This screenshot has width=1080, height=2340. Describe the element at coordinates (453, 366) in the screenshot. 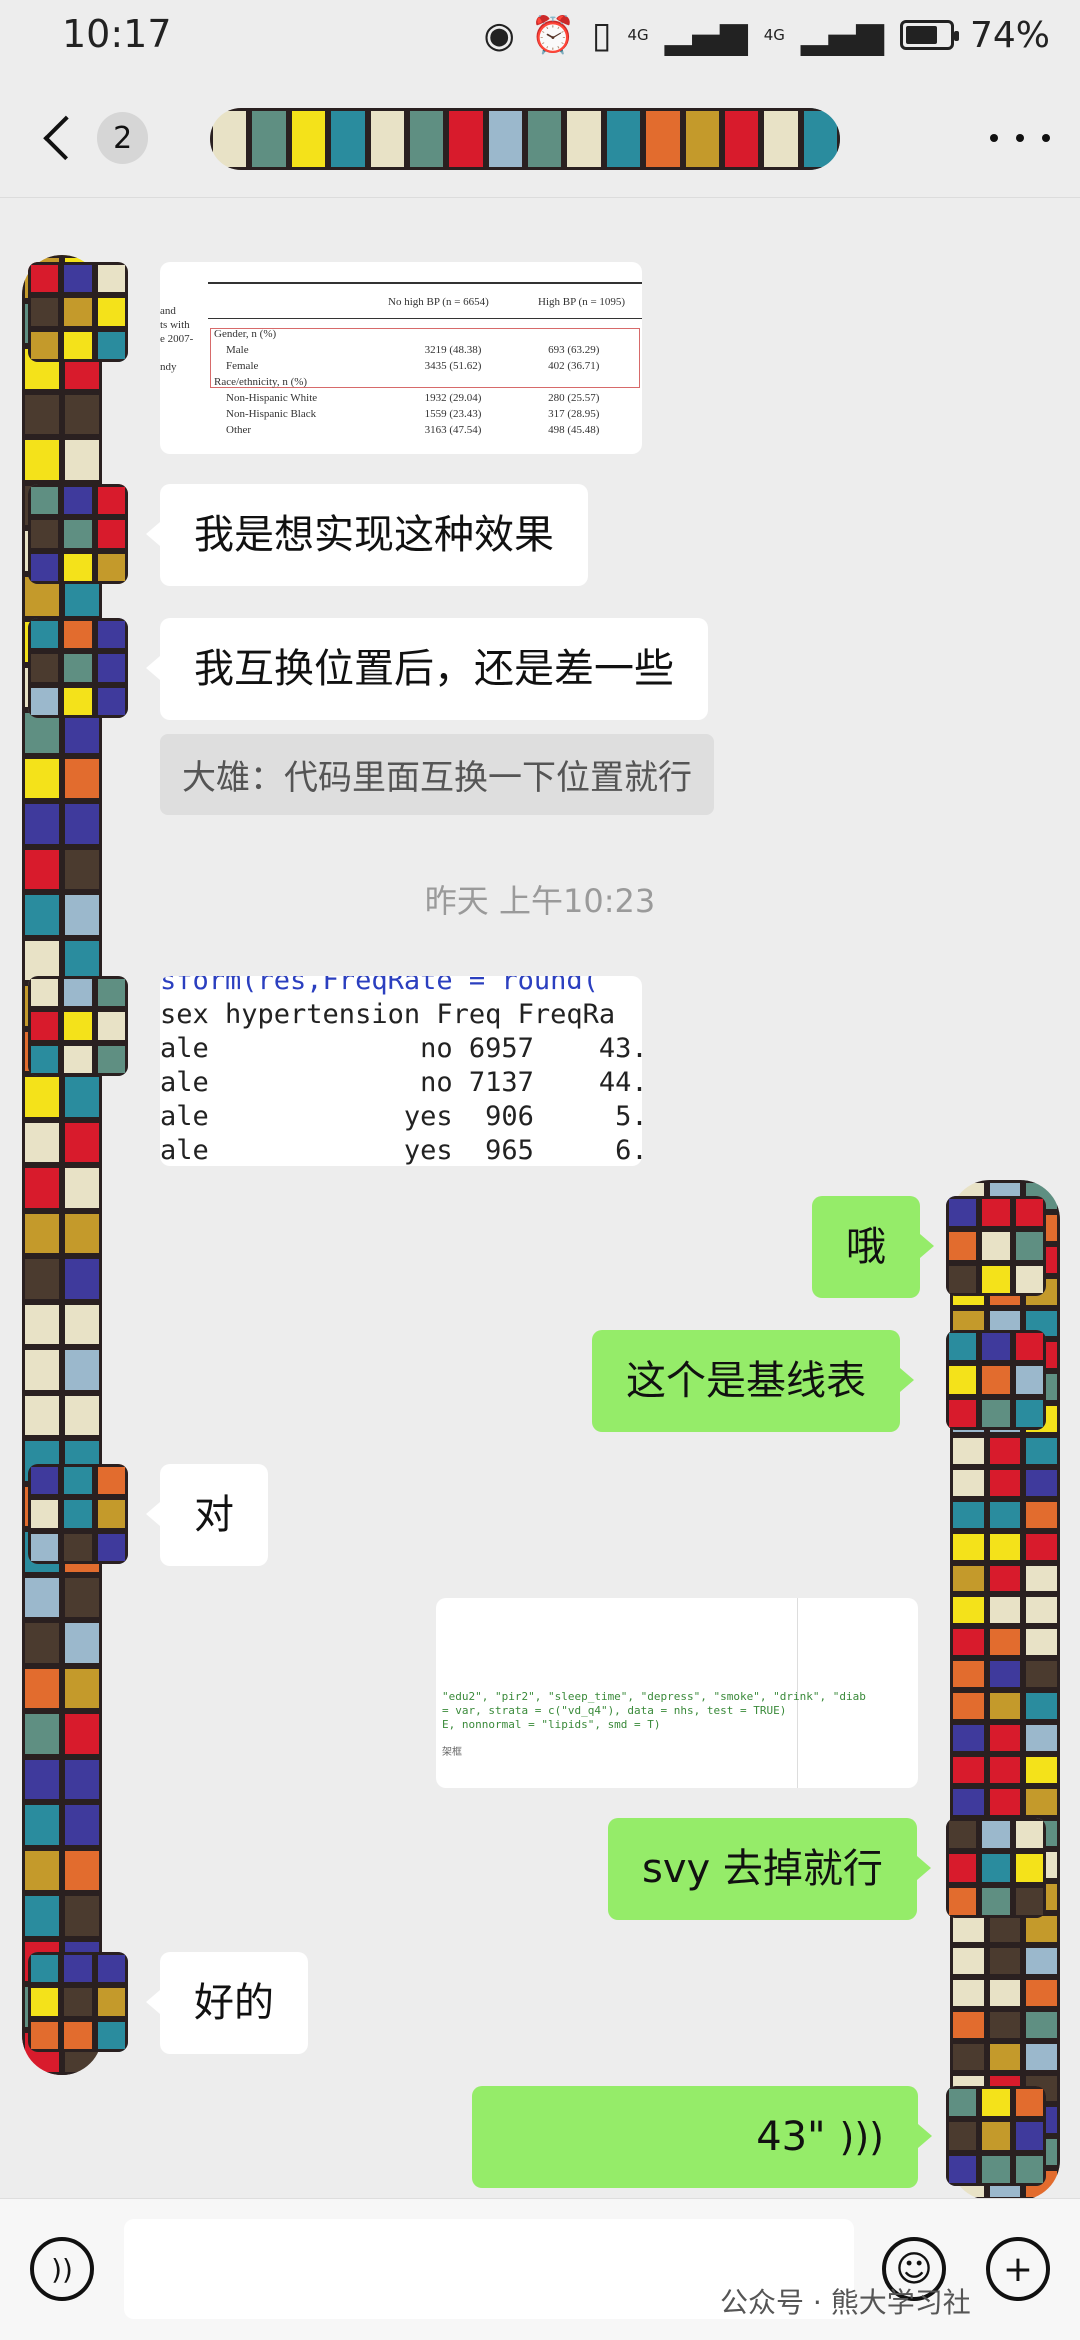

I see `table-cell: 3435 (51.62)` at that location.